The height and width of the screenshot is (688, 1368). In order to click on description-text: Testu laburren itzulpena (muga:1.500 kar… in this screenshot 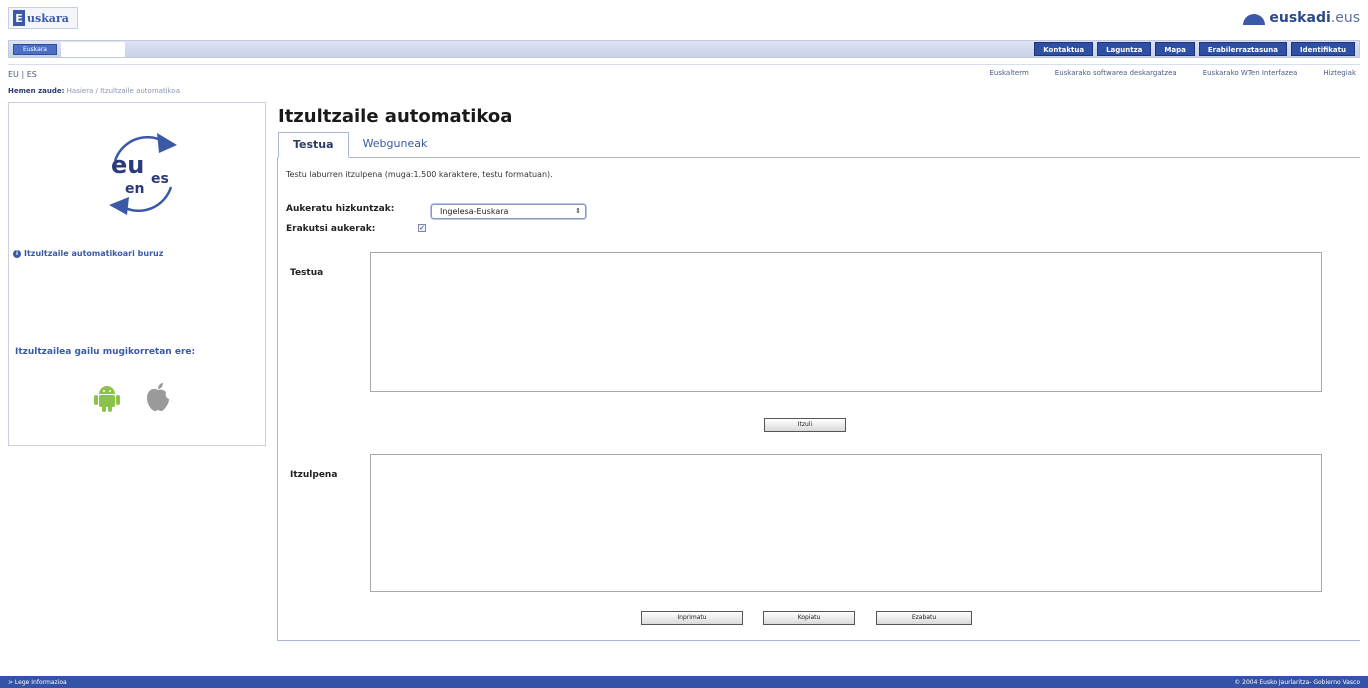, I will do `click(419, 174)`.